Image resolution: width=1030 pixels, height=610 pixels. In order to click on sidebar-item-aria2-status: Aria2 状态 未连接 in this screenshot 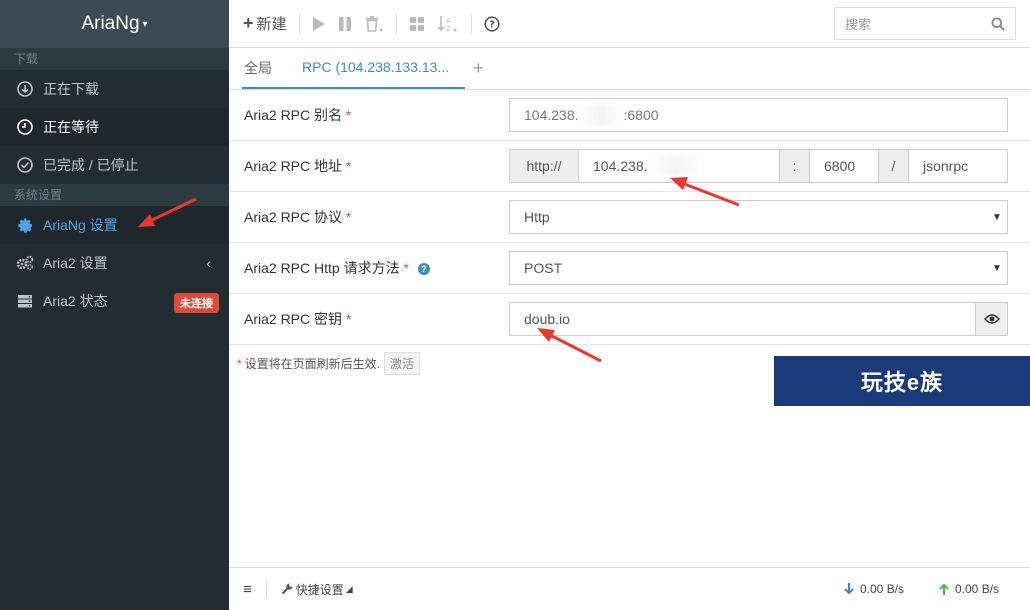, I will do `click(114, 301)`.